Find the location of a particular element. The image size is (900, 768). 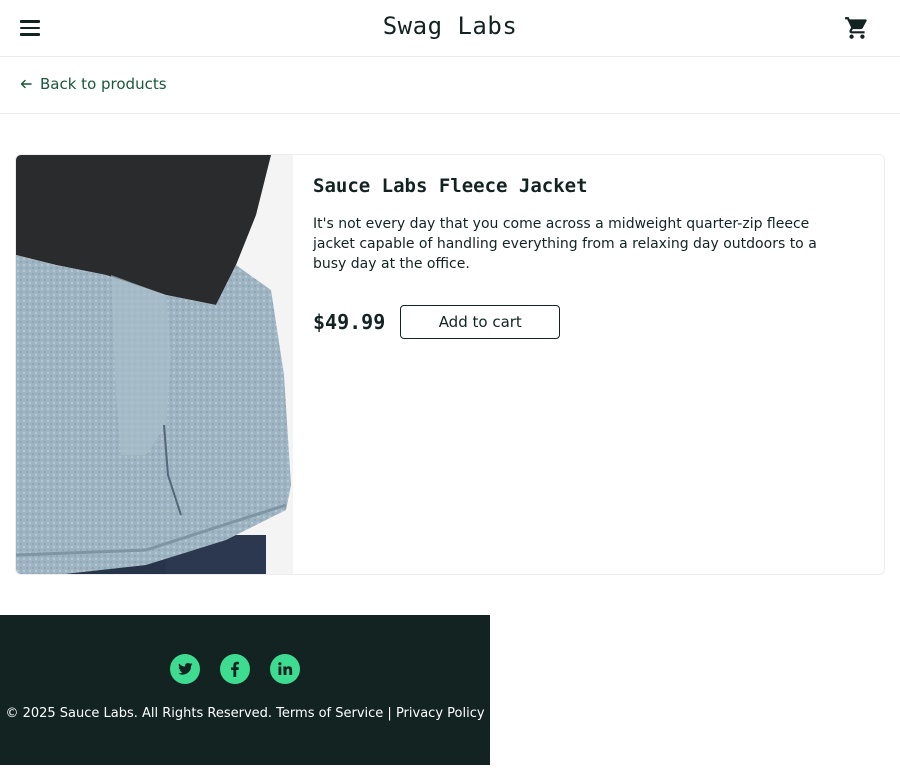

add-to-cart-button: Add to cart is located at coordinates (480, 322).